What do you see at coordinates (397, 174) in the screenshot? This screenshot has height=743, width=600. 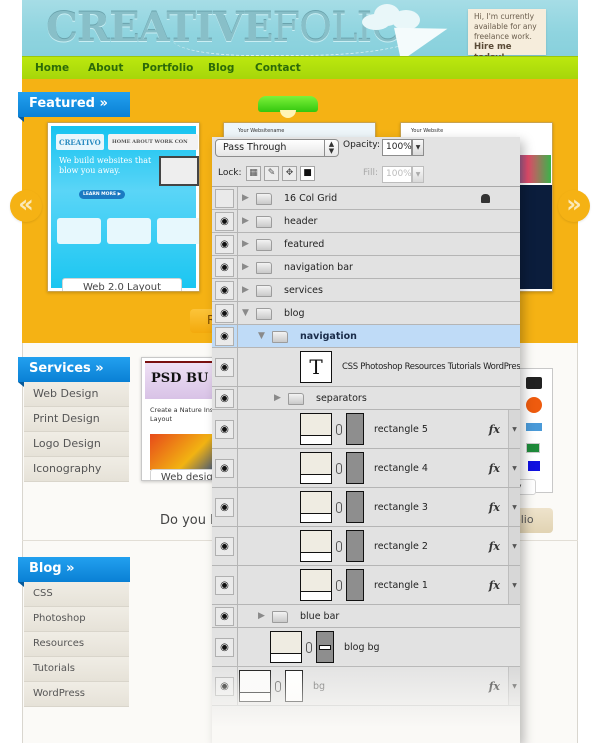 I see `fill-input: 100%` at bounding box center [397, 174].